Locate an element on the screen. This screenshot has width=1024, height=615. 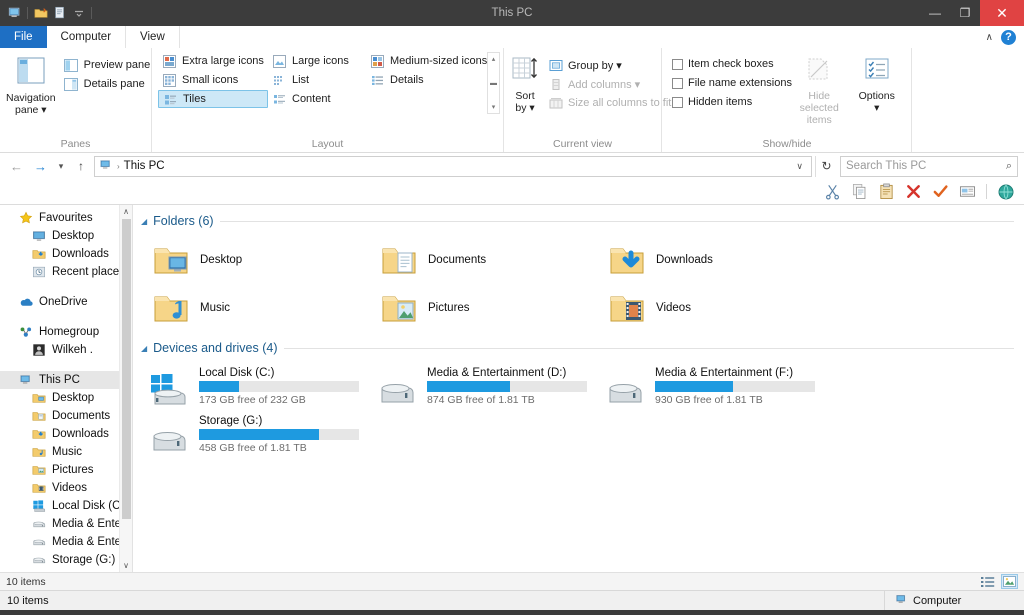
hidden-items-checkbox is located at coordinates (677, 102).